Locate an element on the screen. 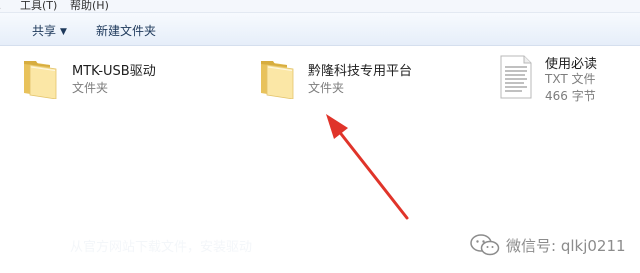  overlay-caption: 从官方网站下载文件，安装驱动 is located at coordinates (161, 247).